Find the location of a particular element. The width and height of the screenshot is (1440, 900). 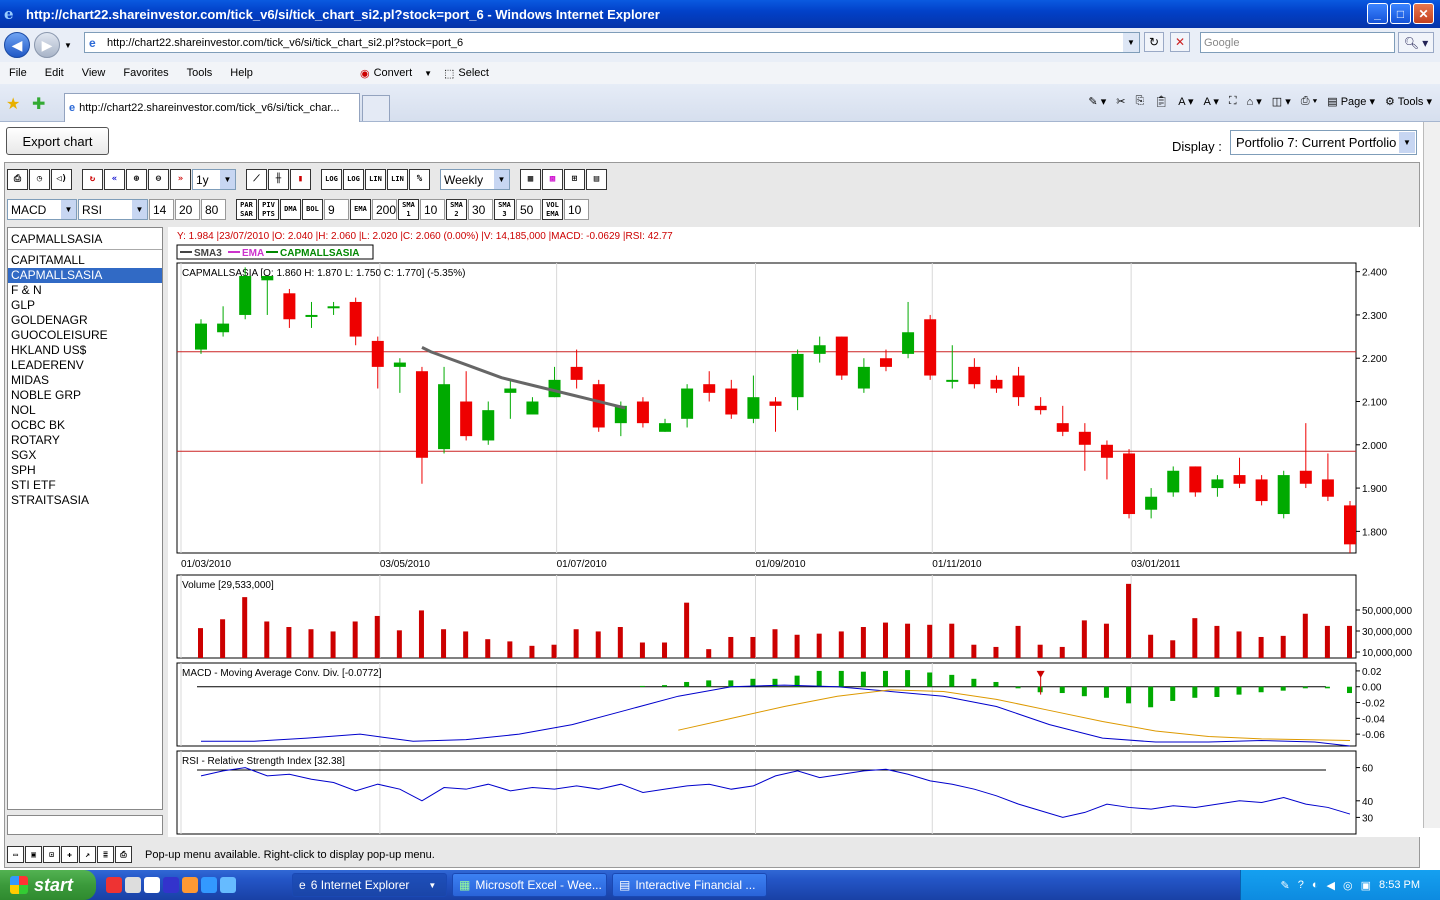

convert-button: ◉ Convert ▼ is located at coordinates (396, 73).